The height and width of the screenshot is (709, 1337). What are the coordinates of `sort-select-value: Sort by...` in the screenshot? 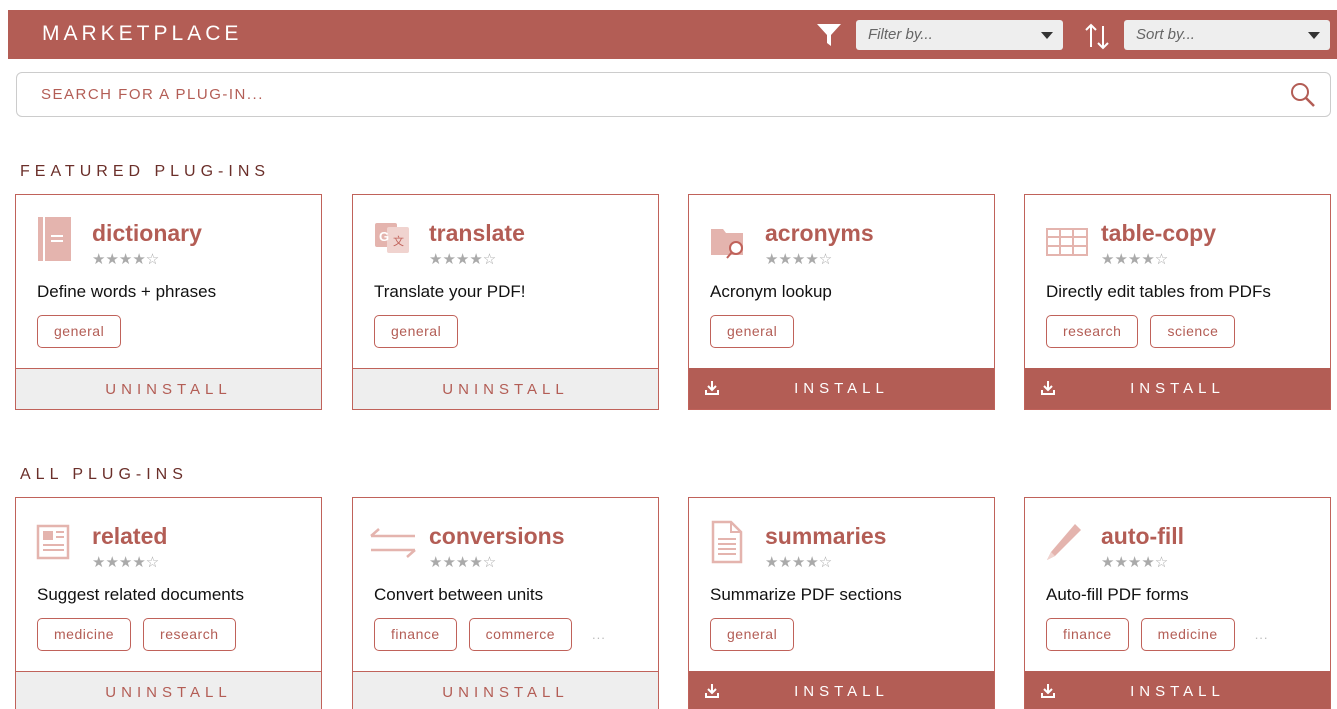 It's located at (1165, 34).